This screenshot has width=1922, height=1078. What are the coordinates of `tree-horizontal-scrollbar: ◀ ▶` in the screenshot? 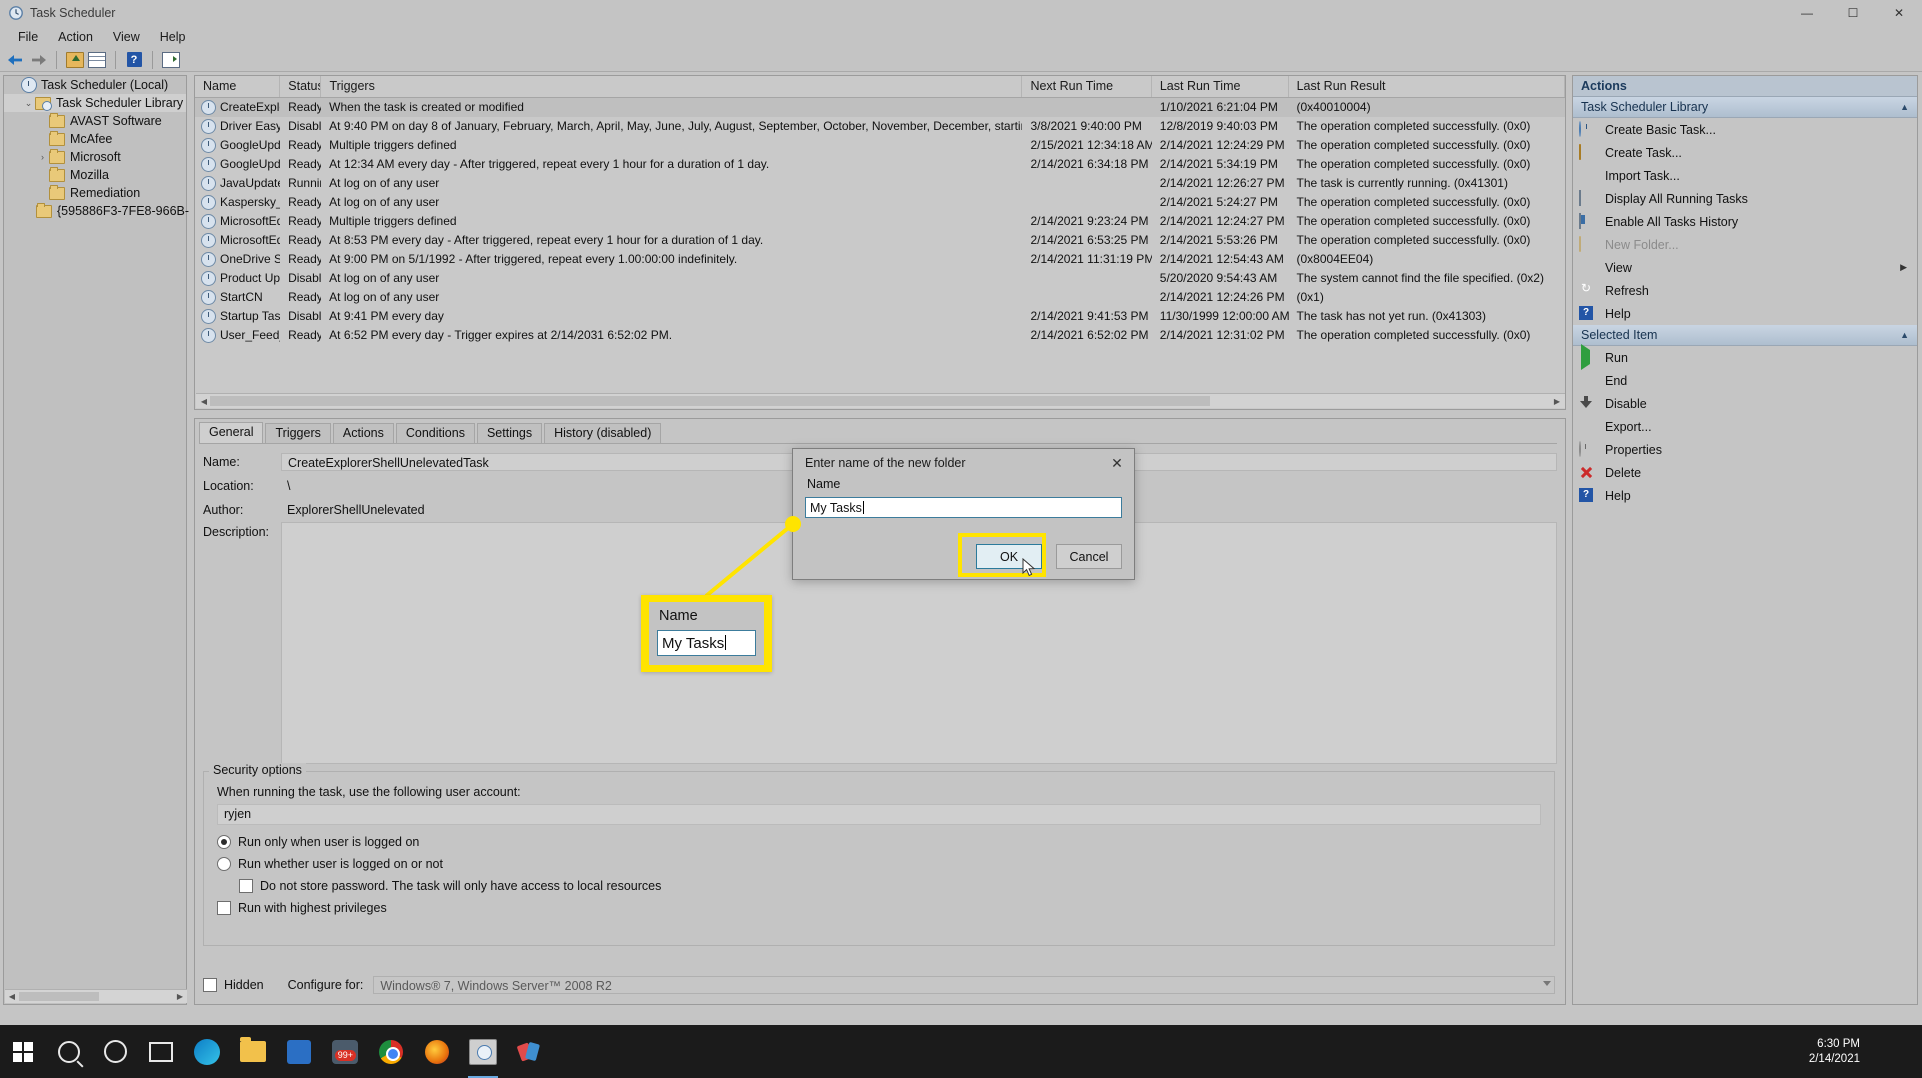 It's located at (96, 996).